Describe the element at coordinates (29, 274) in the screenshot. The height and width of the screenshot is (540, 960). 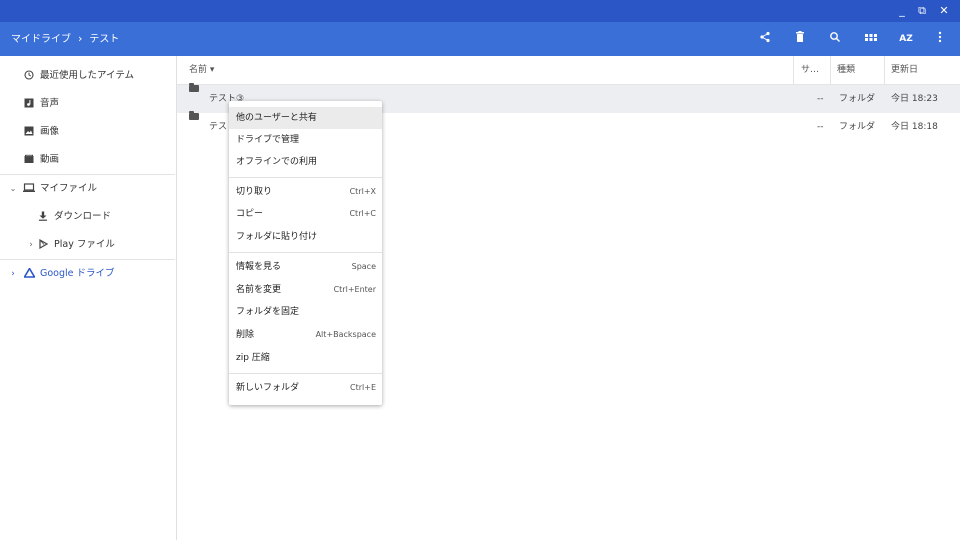
I see `google-drive-icon` at that location.